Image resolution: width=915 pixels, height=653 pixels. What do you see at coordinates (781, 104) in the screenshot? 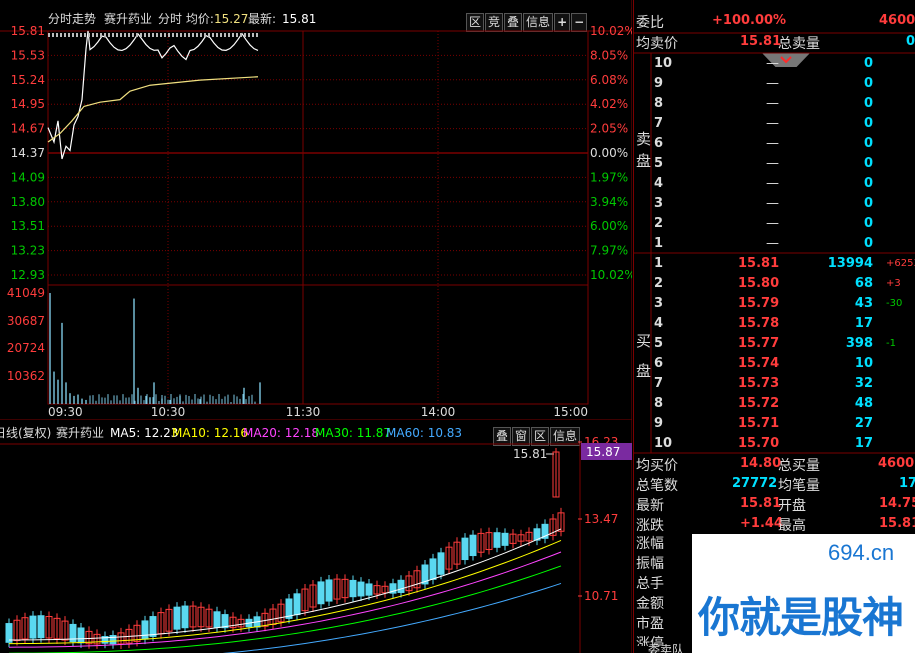
I see `sell-level-row: 8 — 0` at bounding box center [781, 104].